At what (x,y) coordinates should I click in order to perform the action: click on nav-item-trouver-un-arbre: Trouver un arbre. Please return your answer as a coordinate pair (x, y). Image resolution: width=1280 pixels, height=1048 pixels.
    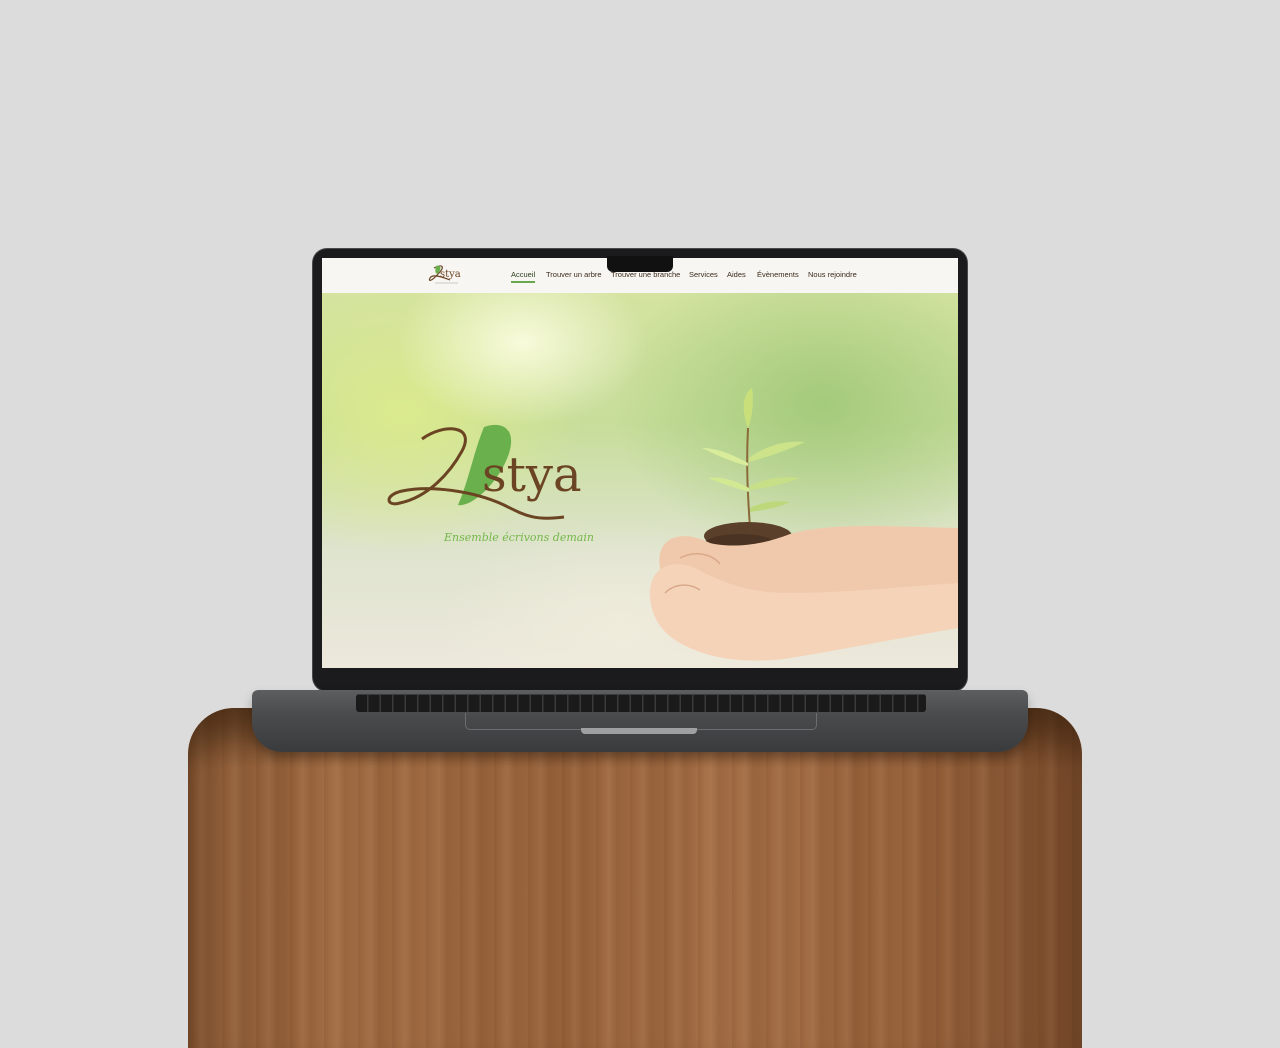
    Looking at the image, I should click on (574, 274).